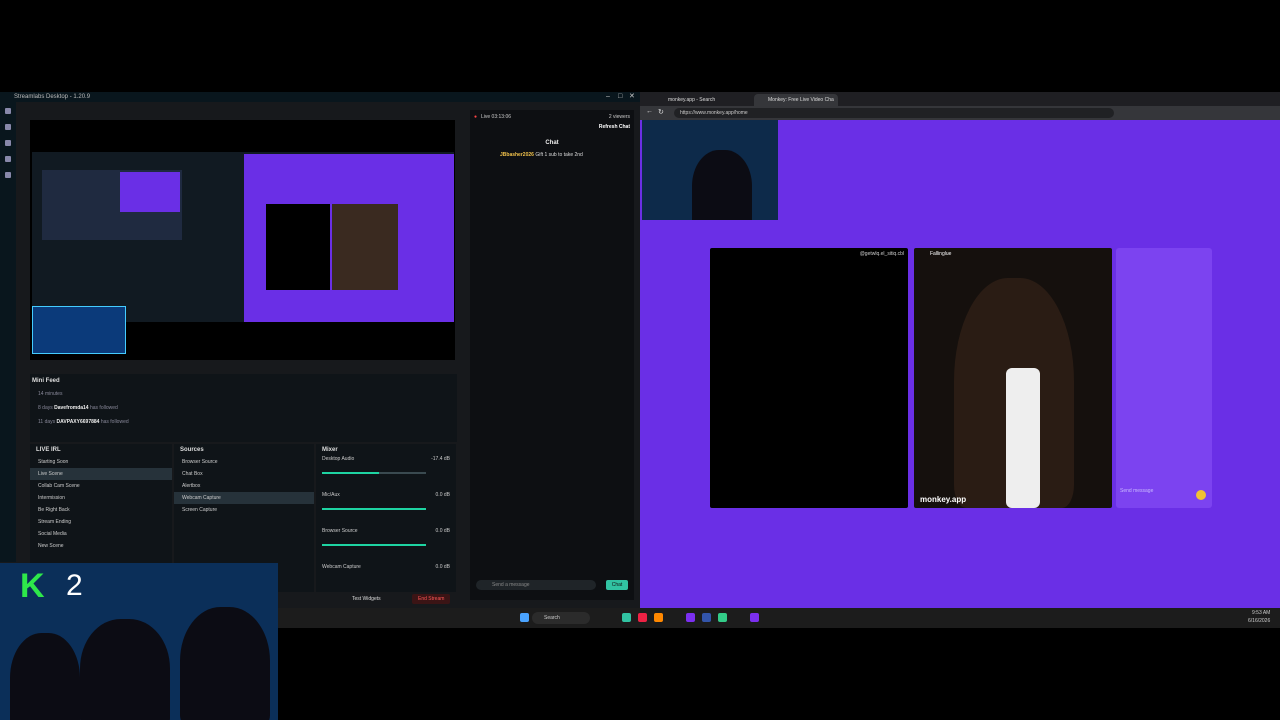  What do you see at coordinates (496, 117) in the screenshot?
I see `live-status: Live 03:13:06` at bounding box center [496, 117].